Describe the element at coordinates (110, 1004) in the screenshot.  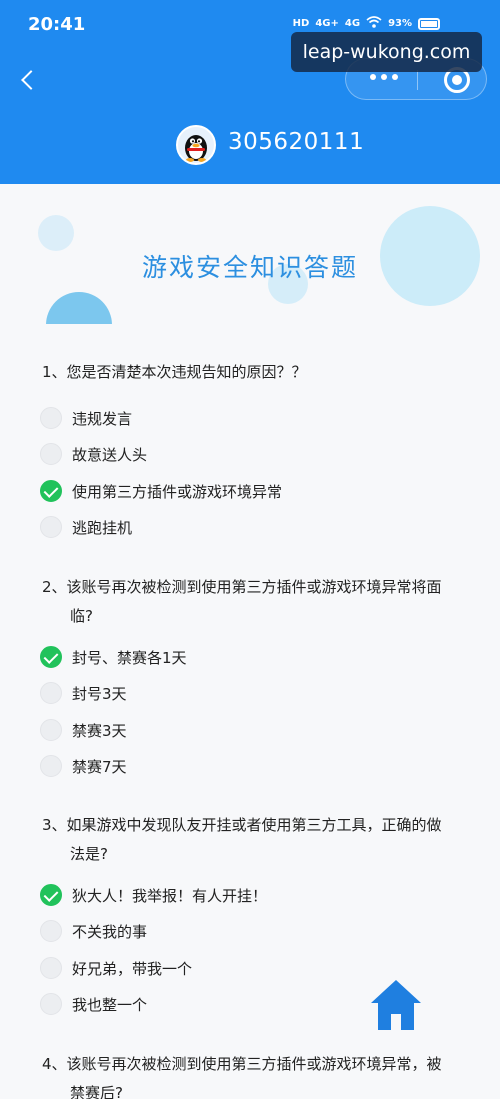
I see `option-label: 我也整一个` at that location.